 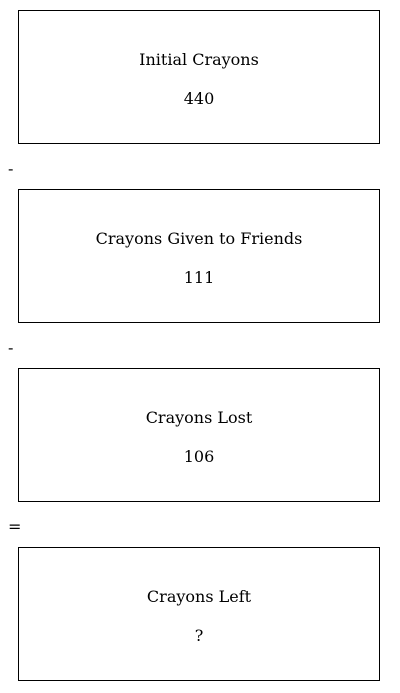 What do you see at coordinates (11, 347) in the screenshot?
I see `minus-operator-2: -` at bounding box center [11, 347].